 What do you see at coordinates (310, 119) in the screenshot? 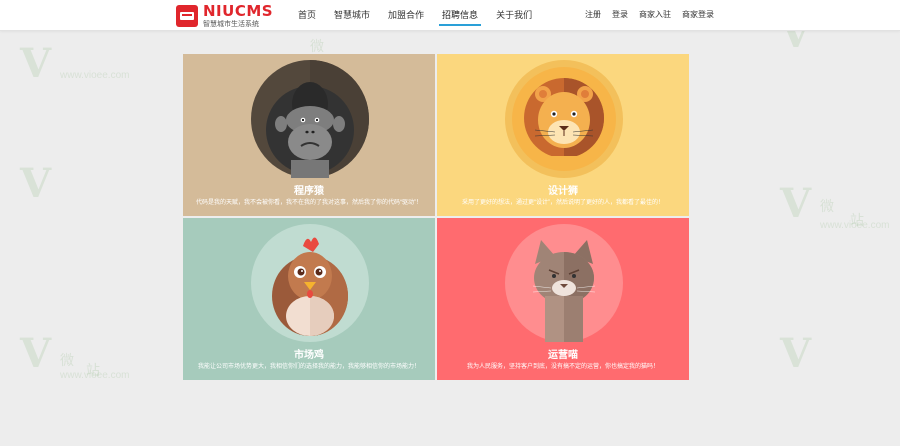
I see `gorilla-icon` at bounding box center [310, 119].